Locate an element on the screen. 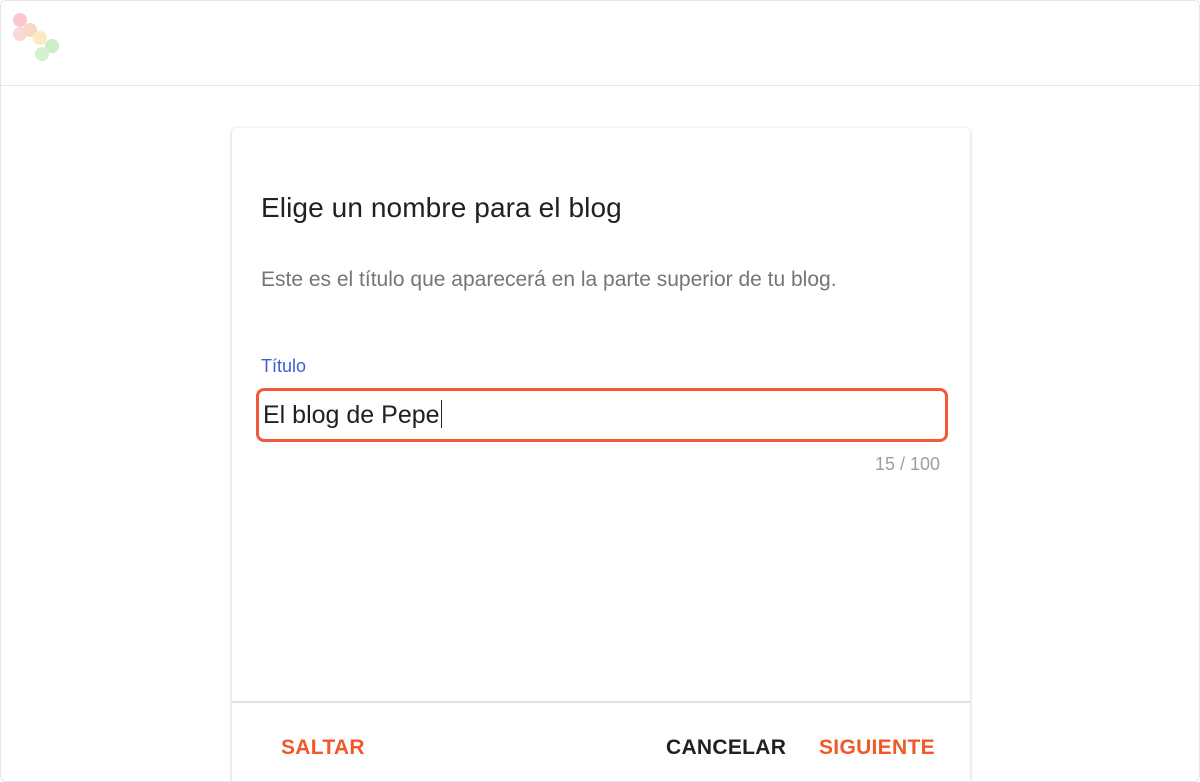 Image resolution: width=1200 pixels, height=782 pixels. top-bar is located at coordinates (600, 43).